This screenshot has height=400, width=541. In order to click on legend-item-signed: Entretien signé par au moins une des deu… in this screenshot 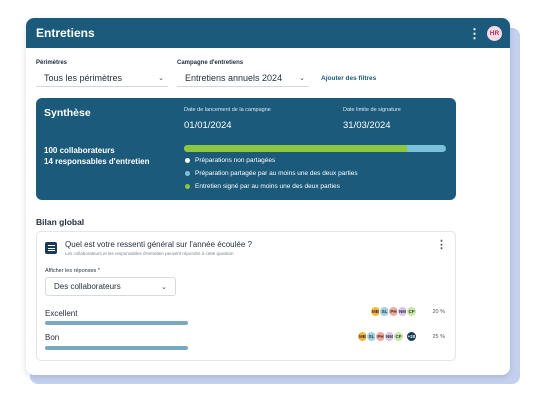, I will do `click(262, 186)`.